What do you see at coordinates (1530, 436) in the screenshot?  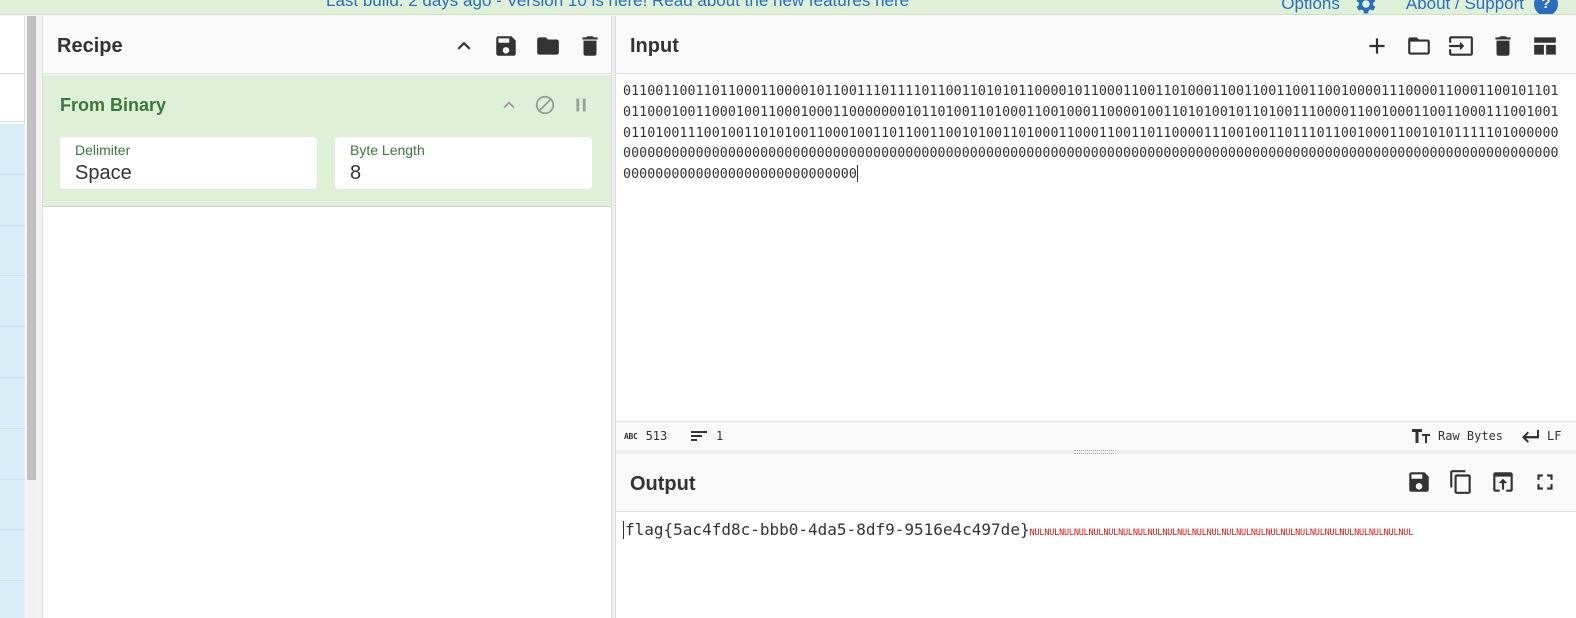 I see `return-arrow-icon` at bounding box center [1530, 436].